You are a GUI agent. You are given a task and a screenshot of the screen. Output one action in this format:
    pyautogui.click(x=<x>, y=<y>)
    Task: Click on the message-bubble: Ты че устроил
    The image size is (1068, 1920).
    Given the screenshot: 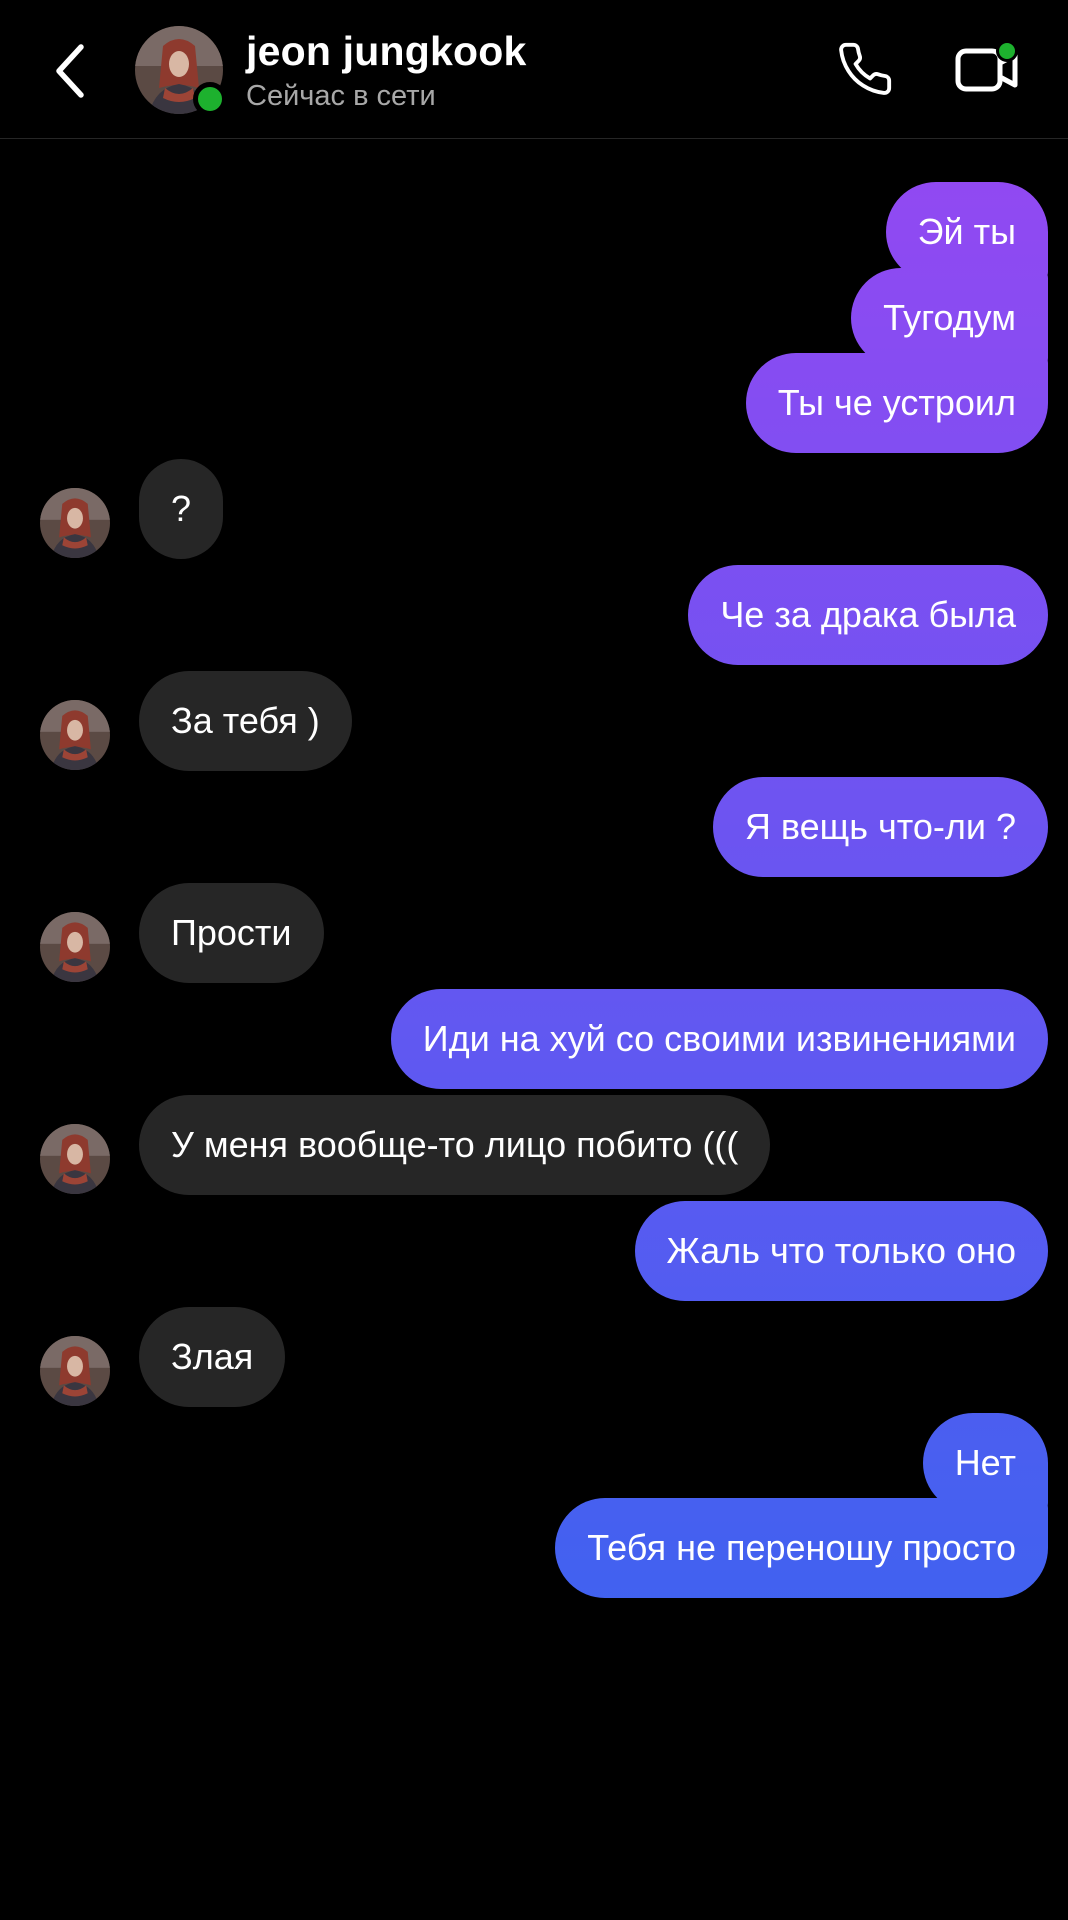 What is the action you would take?
    pyautogui.click(x=896, y=403)
    